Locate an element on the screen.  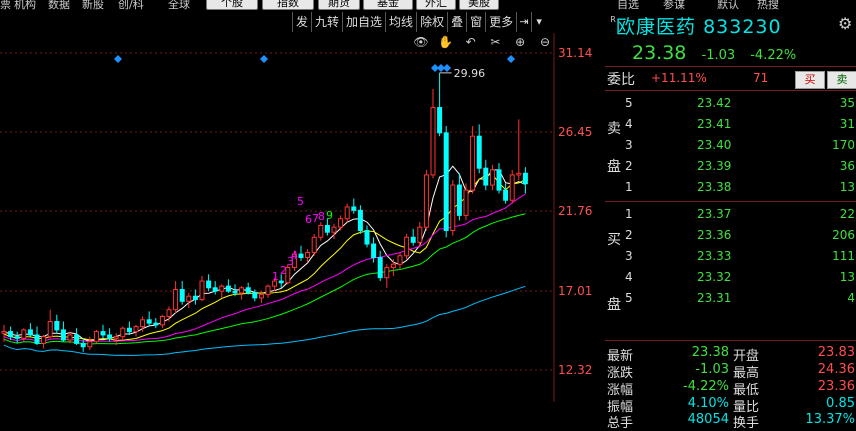
nav-button-fund: 基金 is located at coordinates (388, 5).